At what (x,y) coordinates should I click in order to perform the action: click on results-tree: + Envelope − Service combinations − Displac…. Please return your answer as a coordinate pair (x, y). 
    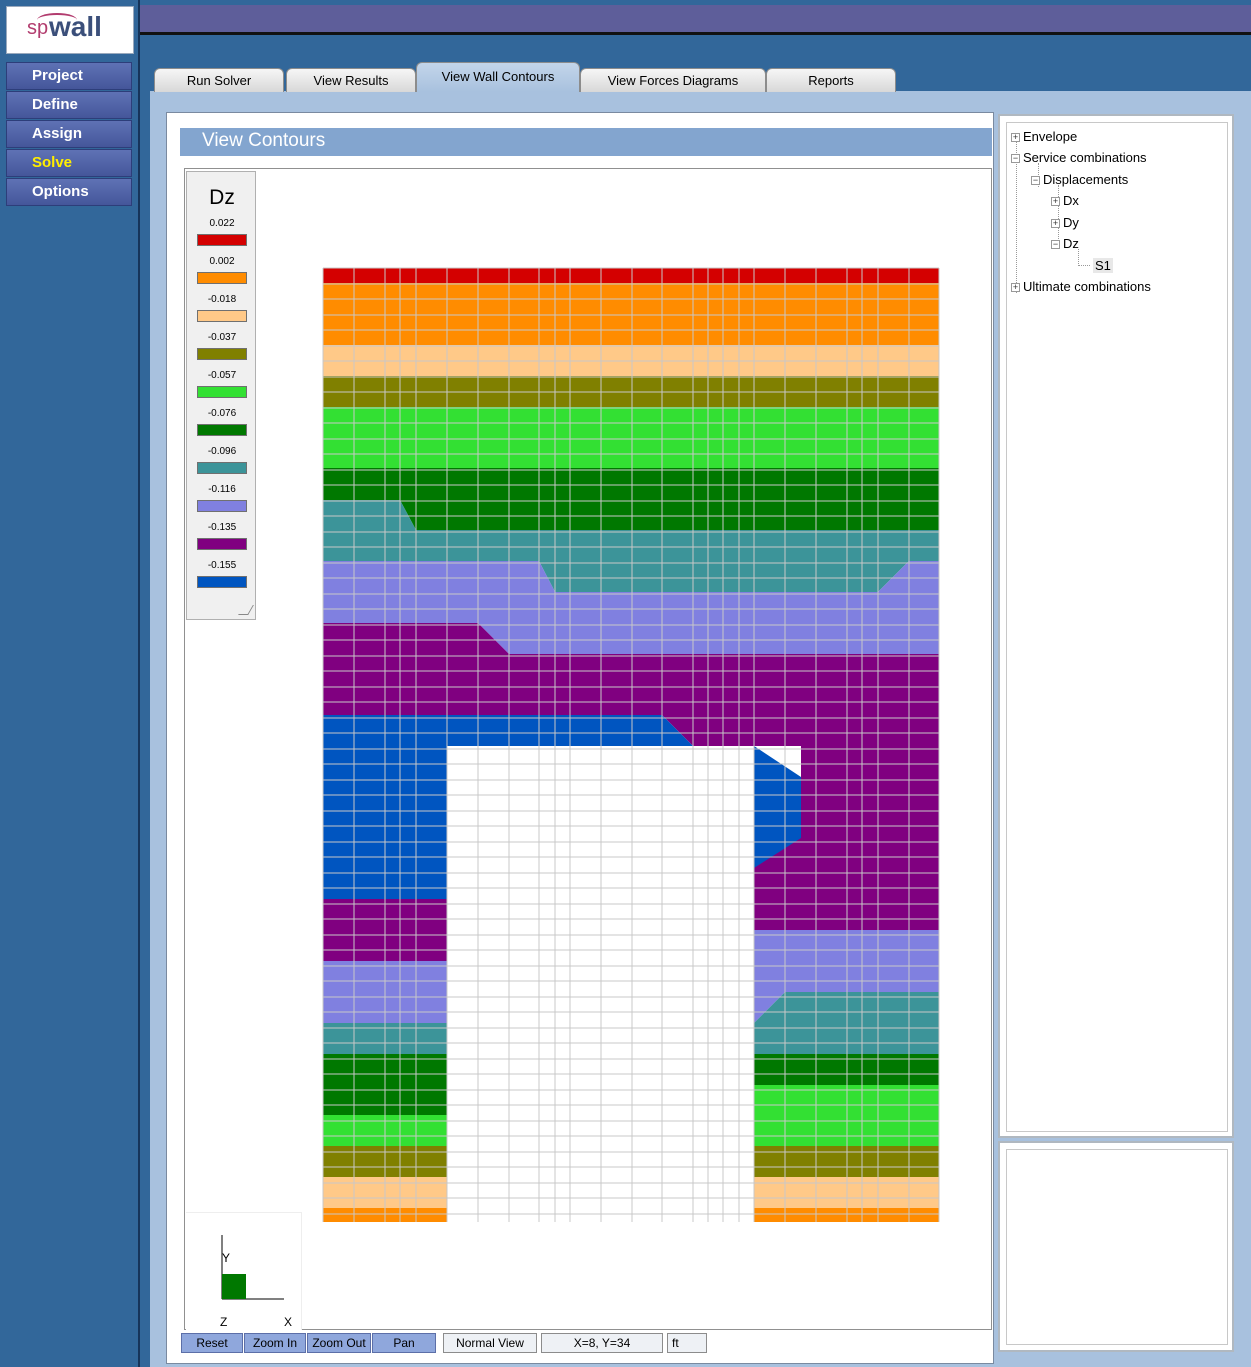
    Looking at the image, I should click on (1117, 627).